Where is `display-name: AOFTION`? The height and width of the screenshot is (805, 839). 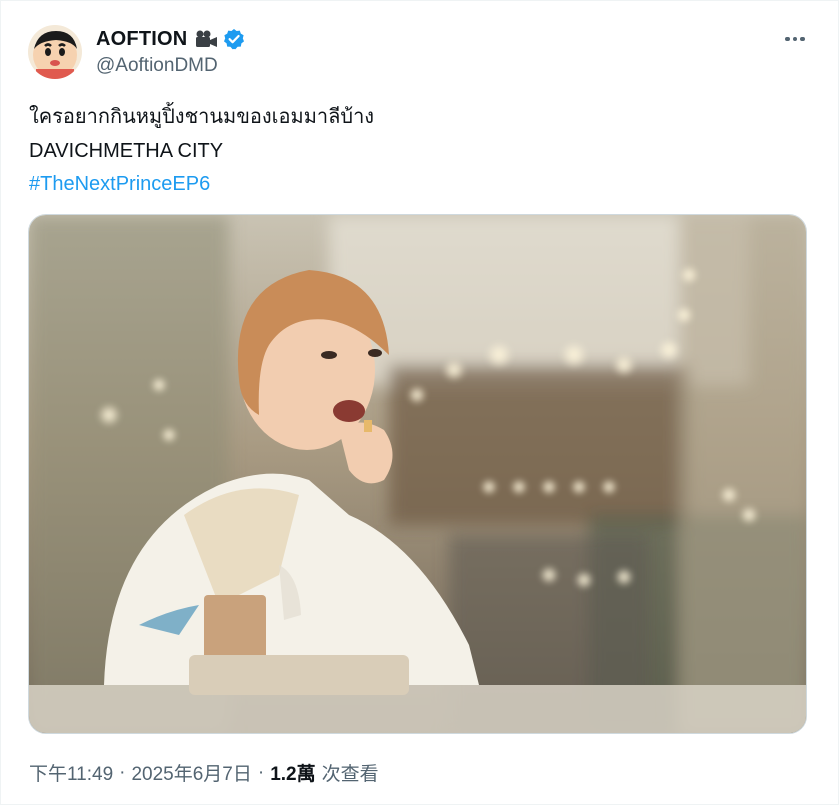 display-name: AOFTION is located at coordinates (141, 39).